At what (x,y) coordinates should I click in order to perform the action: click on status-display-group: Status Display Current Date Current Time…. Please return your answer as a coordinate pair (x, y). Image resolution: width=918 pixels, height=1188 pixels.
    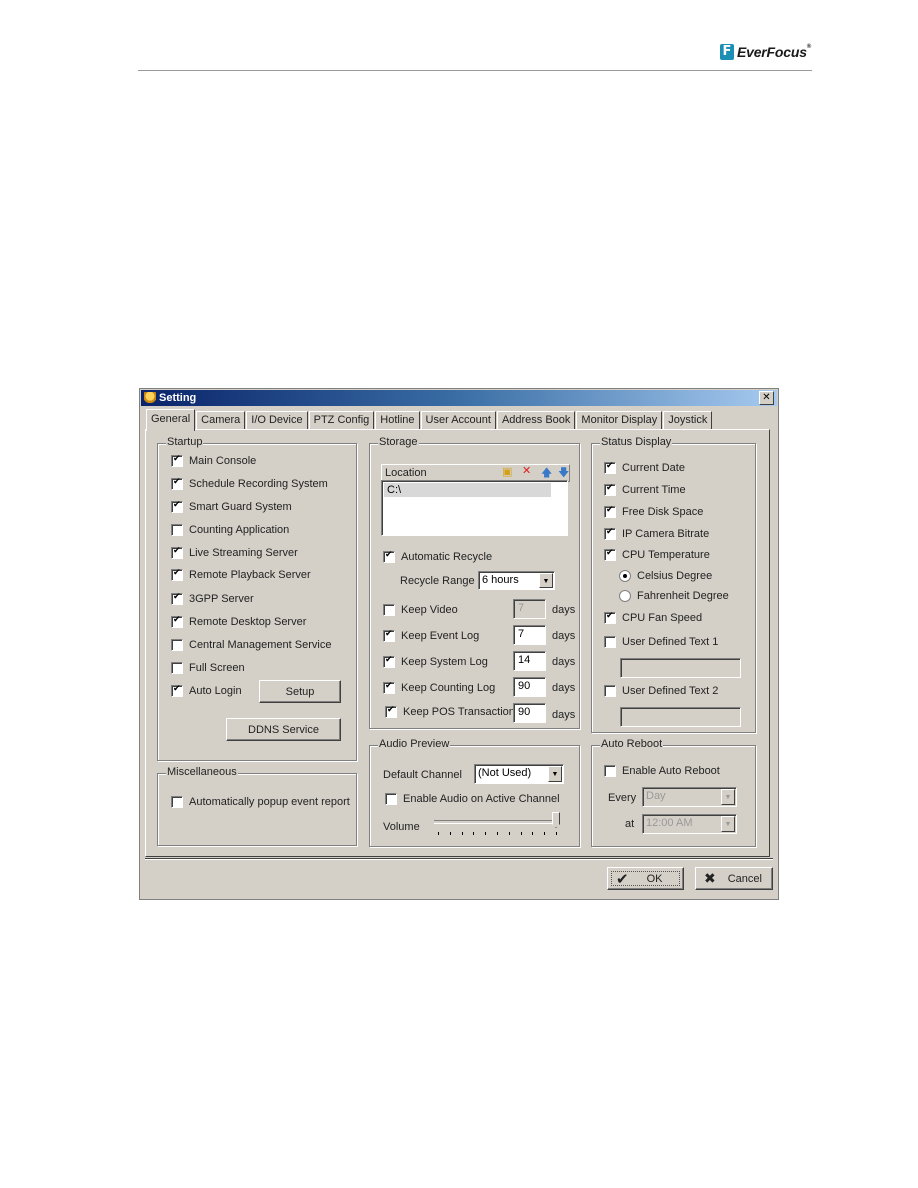
    Looking at the image, I should click on (673, 584).